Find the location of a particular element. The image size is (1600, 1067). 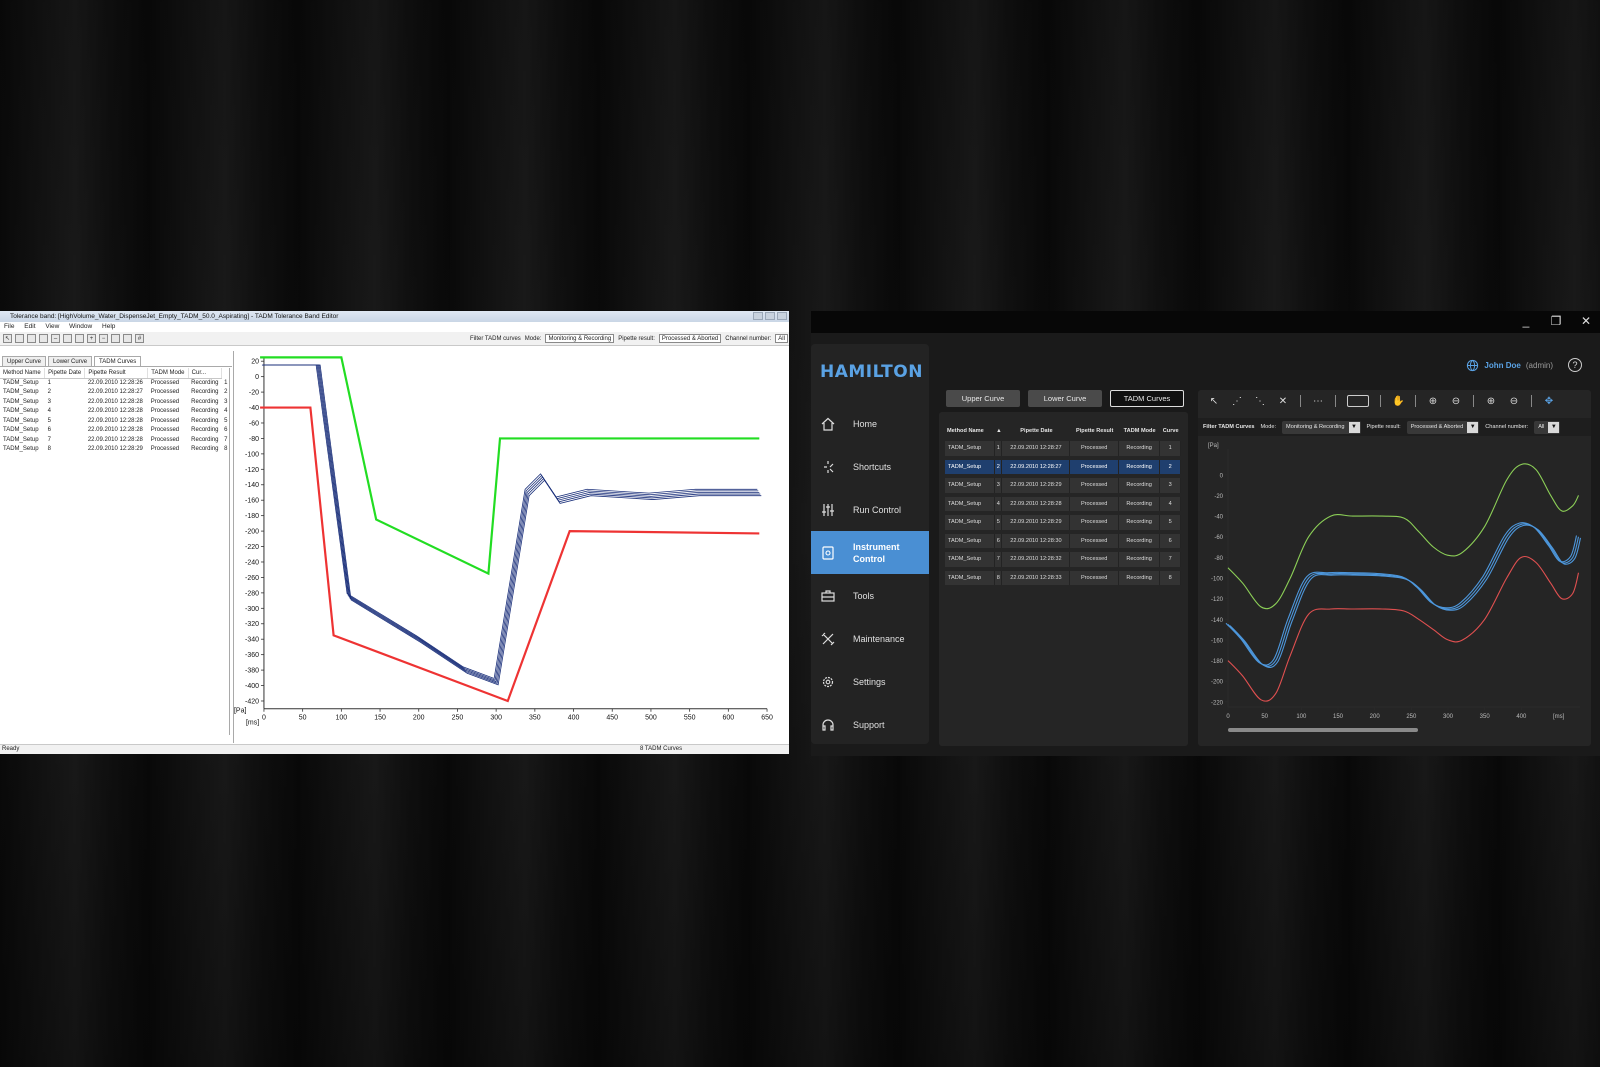

legacy-channel-select: All is located at coordinates (781, 338).